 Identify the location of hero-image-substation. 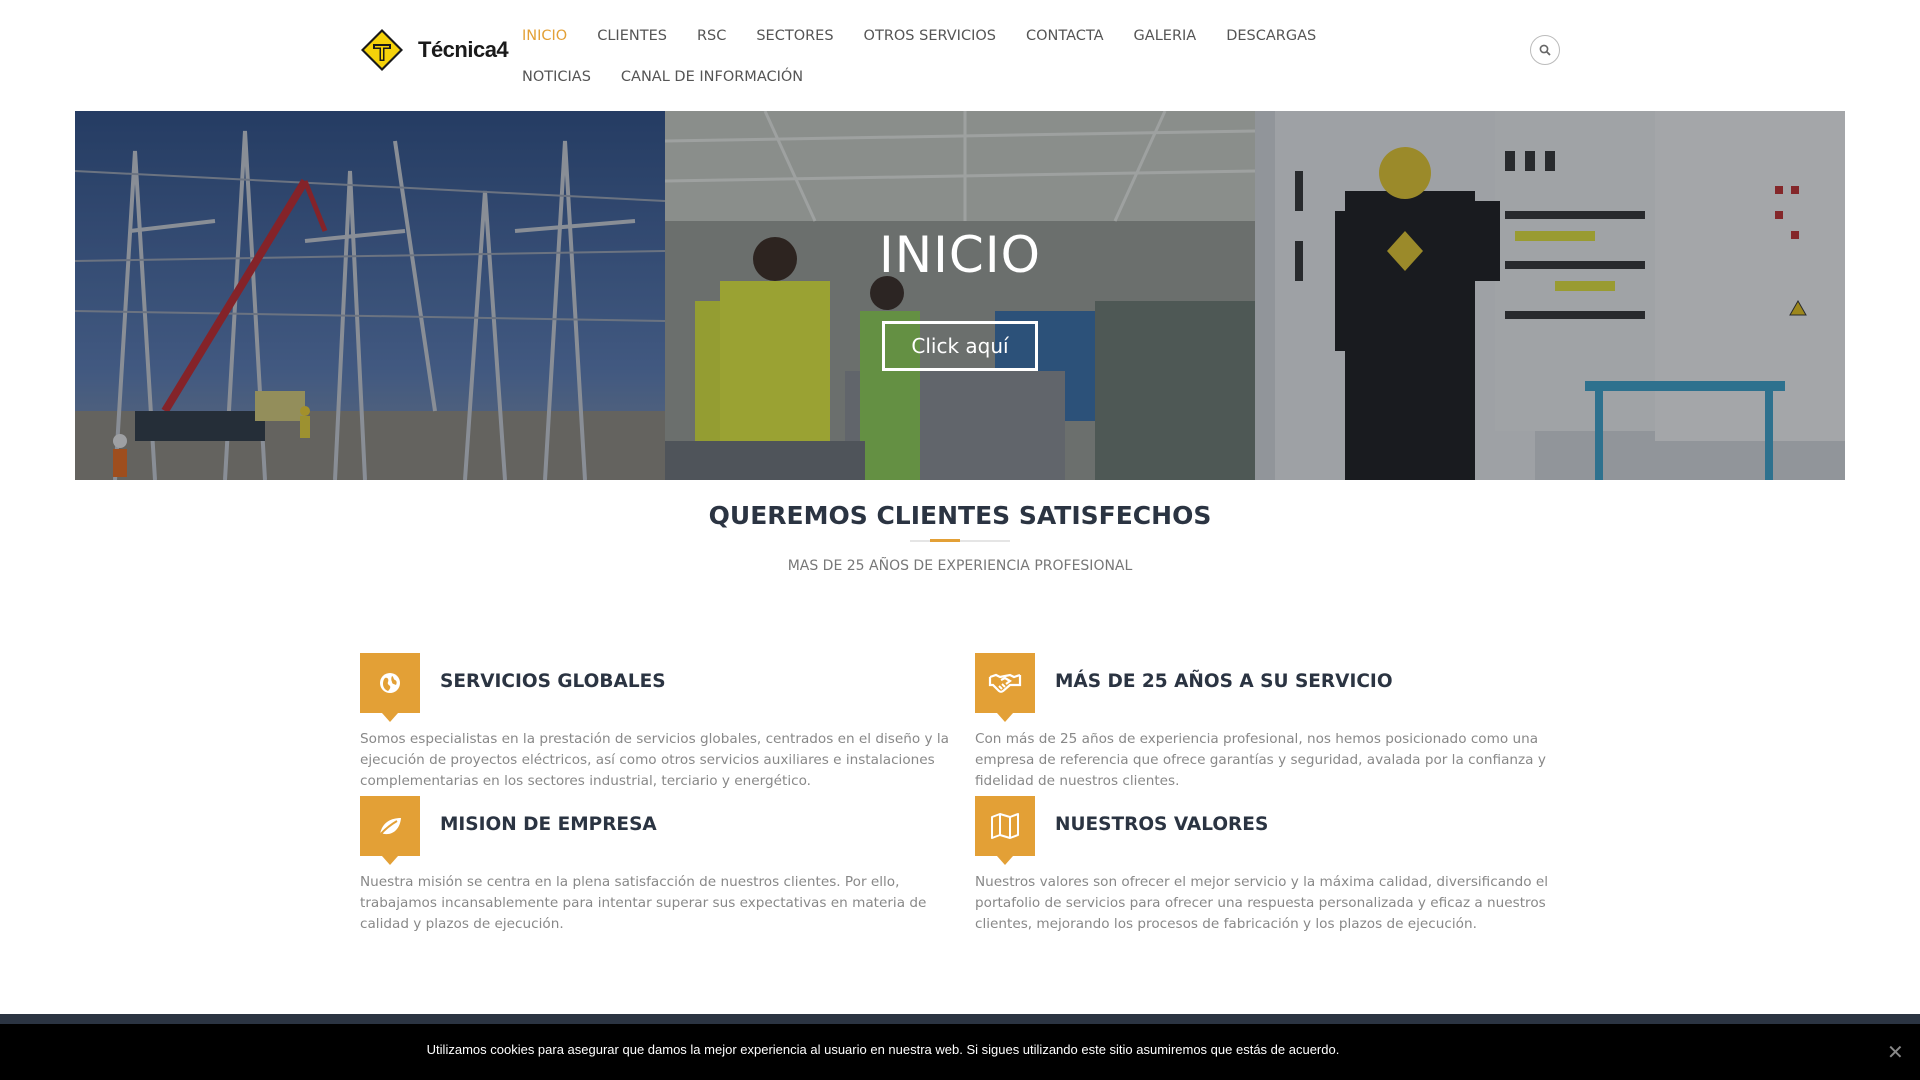
(370, 295).